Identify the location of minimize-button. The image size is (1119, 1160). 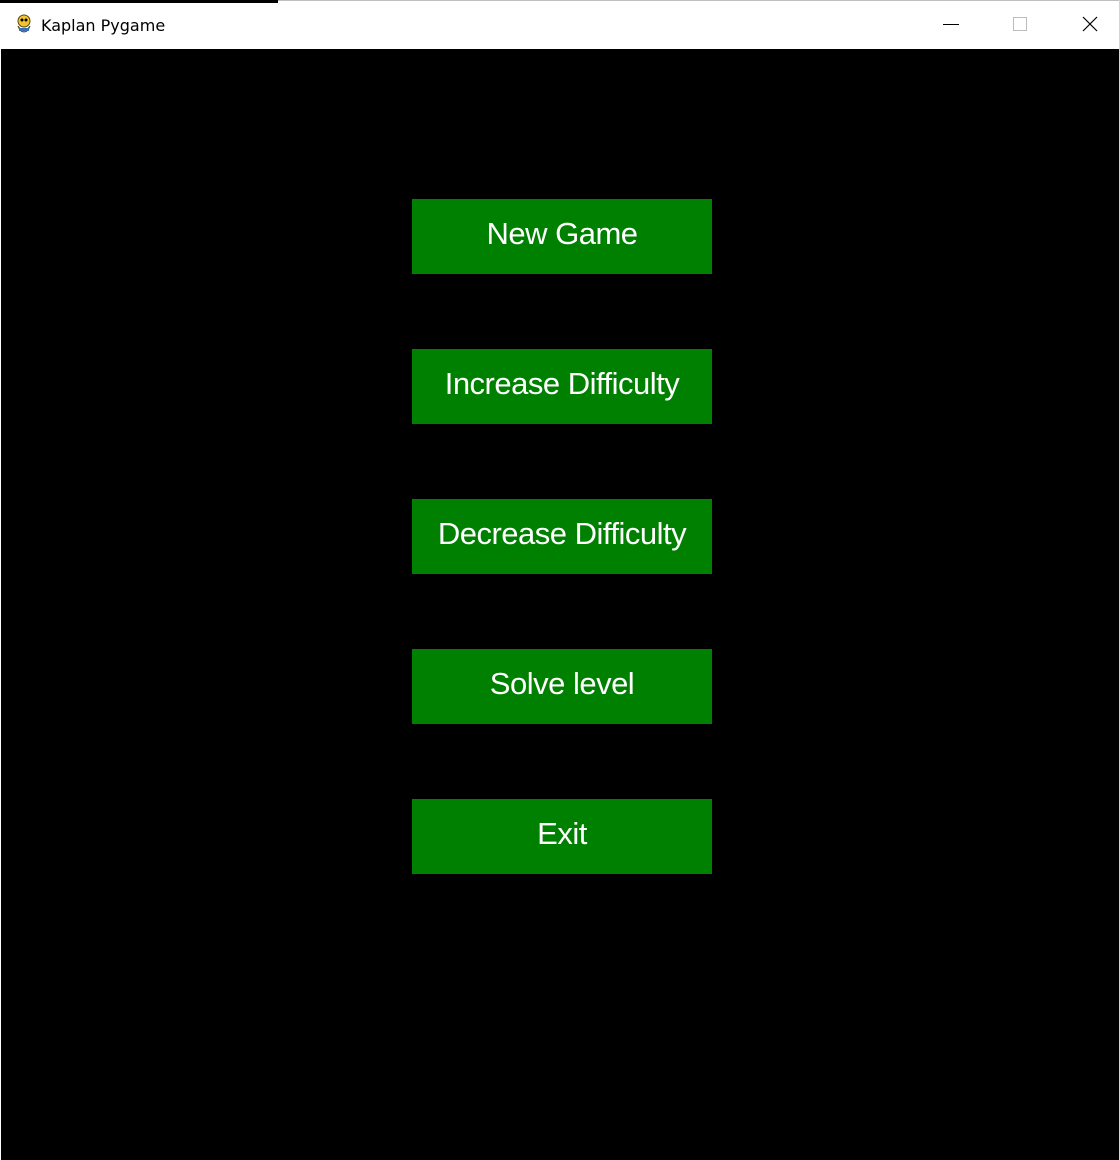
(951, 26).